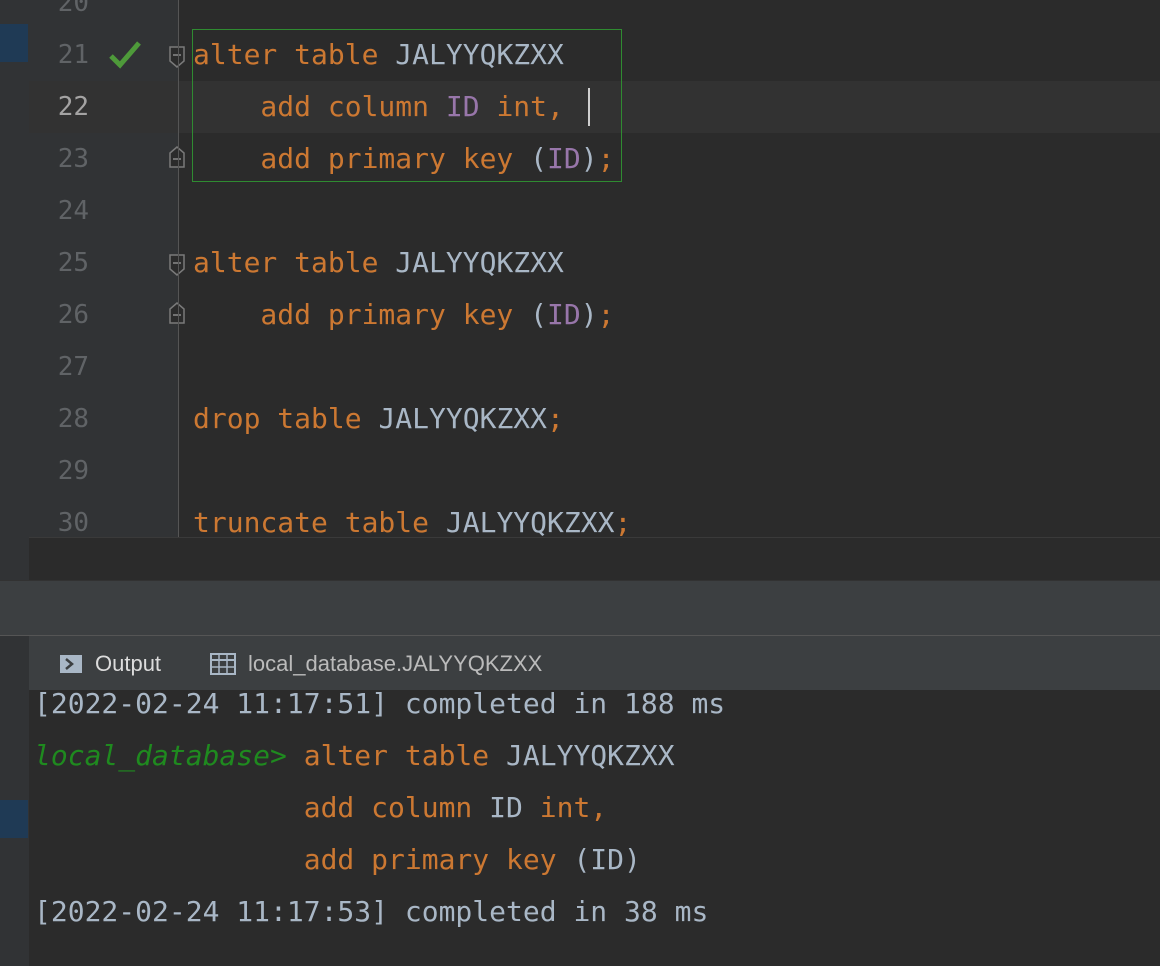 The width and height of the screenshot is (1160, 966). Describe the element at coordinates (395, 663) in the screenshot. I see `tab-label: local_database.JALYYQKZXX` at that location.